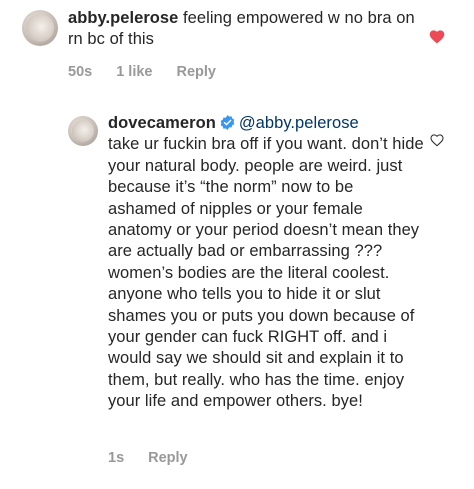 This screenshot has height=489, width=474. Describe the element at coordinates (134, 72) in the screenshot. I see `comment-like-count: 1 like` at that location.